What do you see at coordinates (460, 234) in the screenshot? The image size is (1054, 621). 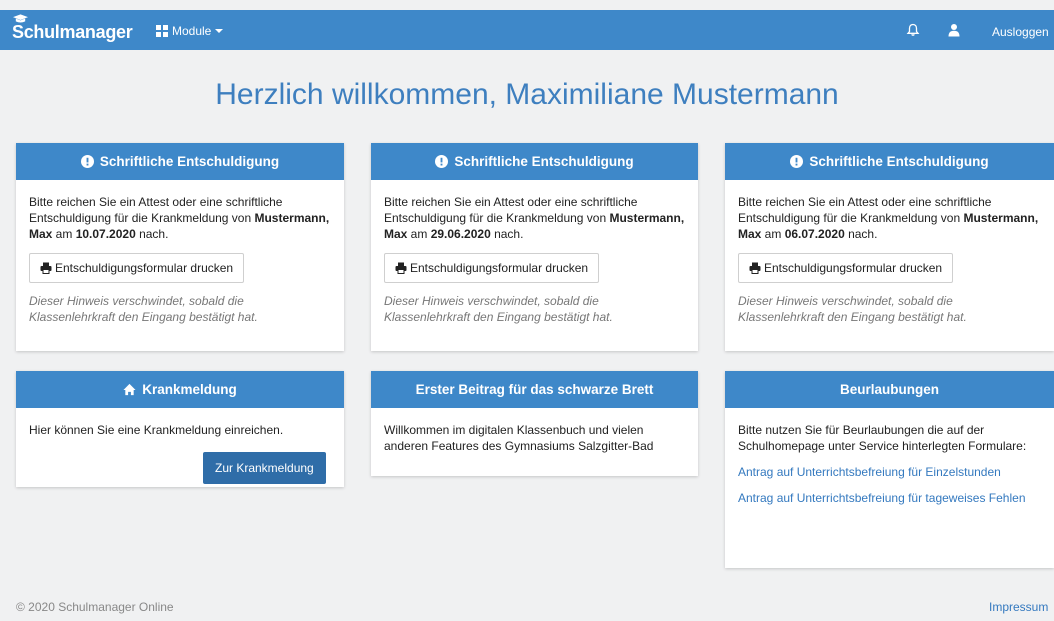 I see `absence-date: 29.06.2020` at bounding box center [460, 234].